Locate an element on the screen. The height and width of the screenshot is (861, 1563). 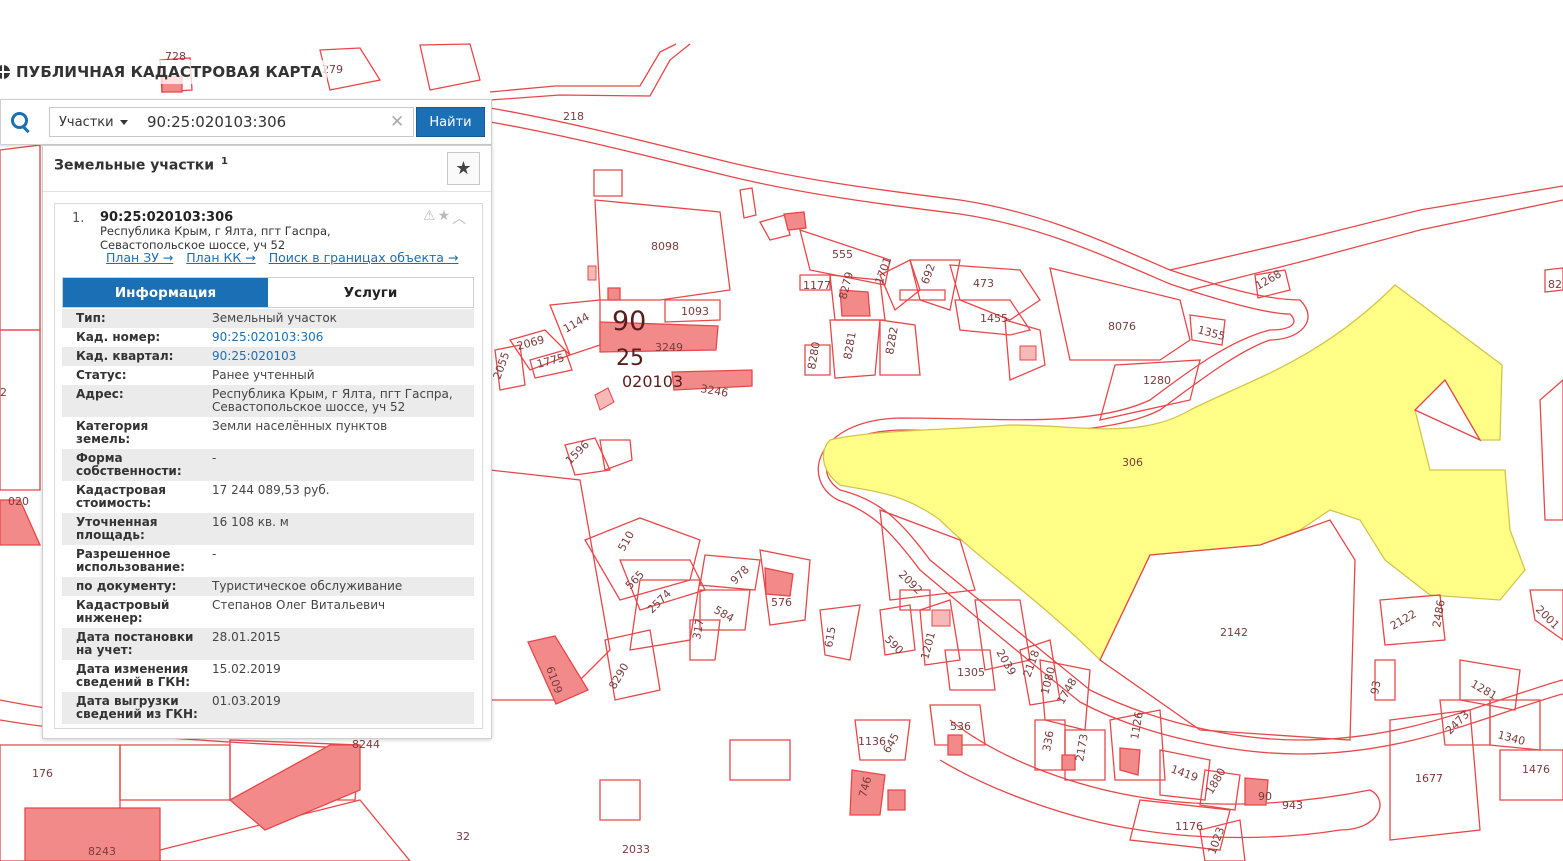
info-value: 28.01.2015 is located at coordinates (246, 637).